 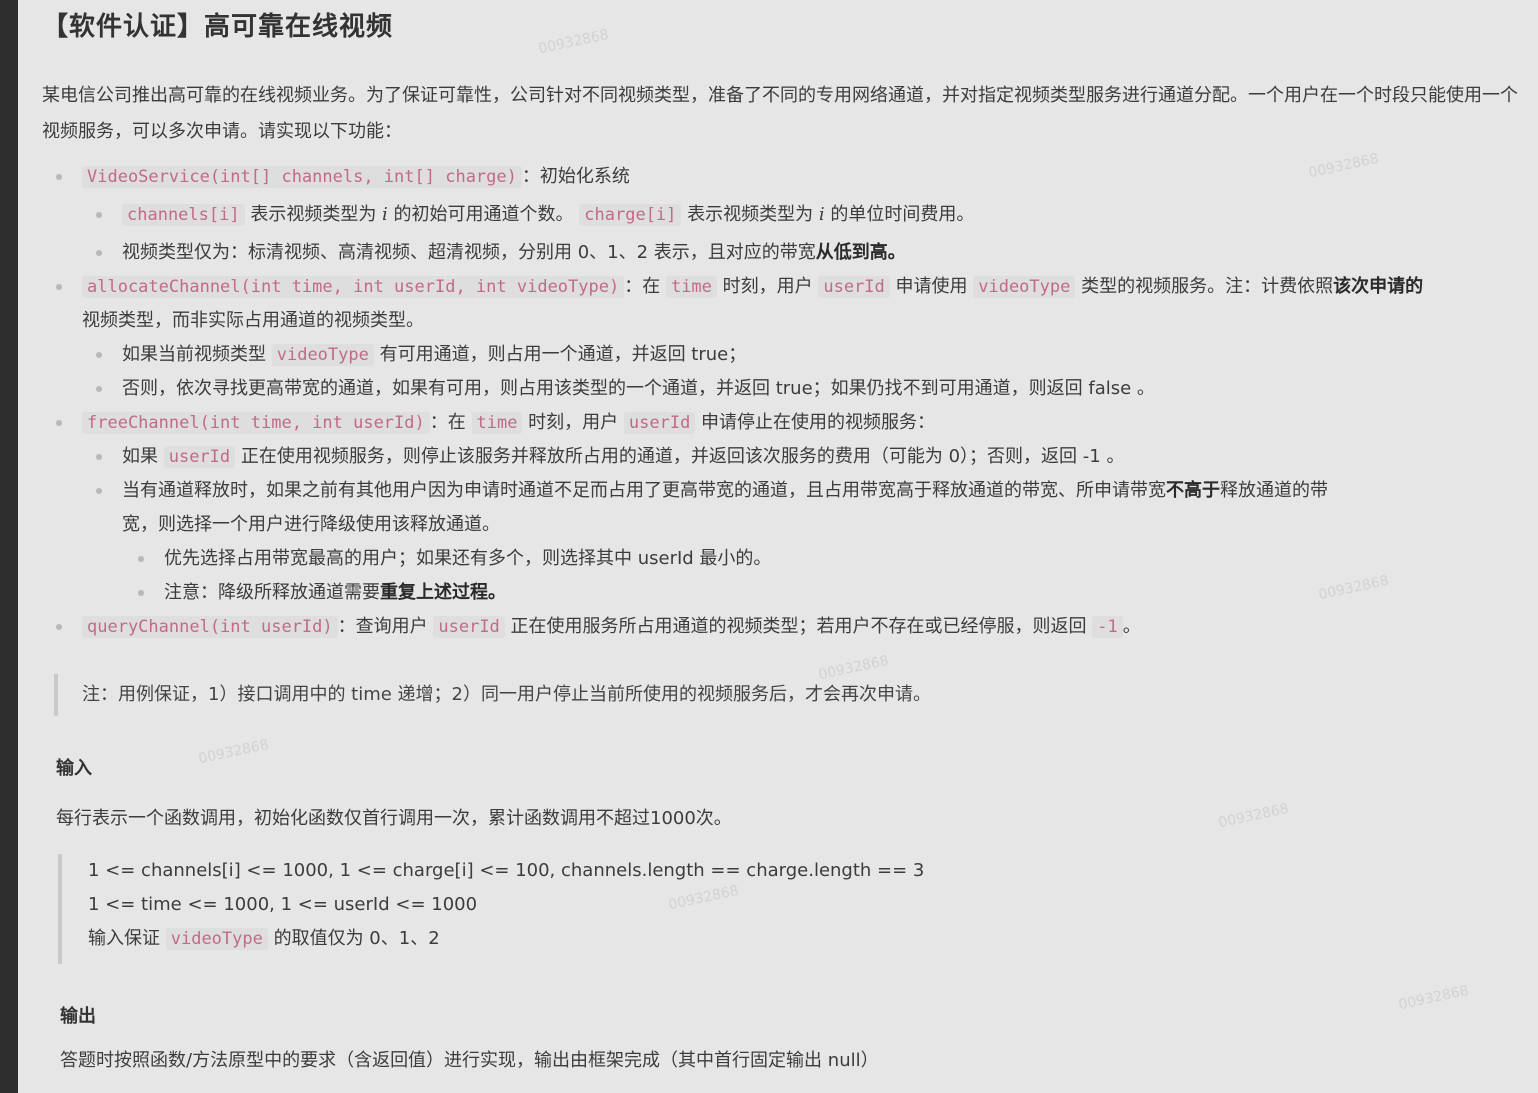 What do you see at coordinates (256, 423) in the screenshot?
I see `inline-code: freeChannel(int time, int userId)` at bounding box center [256, 423].